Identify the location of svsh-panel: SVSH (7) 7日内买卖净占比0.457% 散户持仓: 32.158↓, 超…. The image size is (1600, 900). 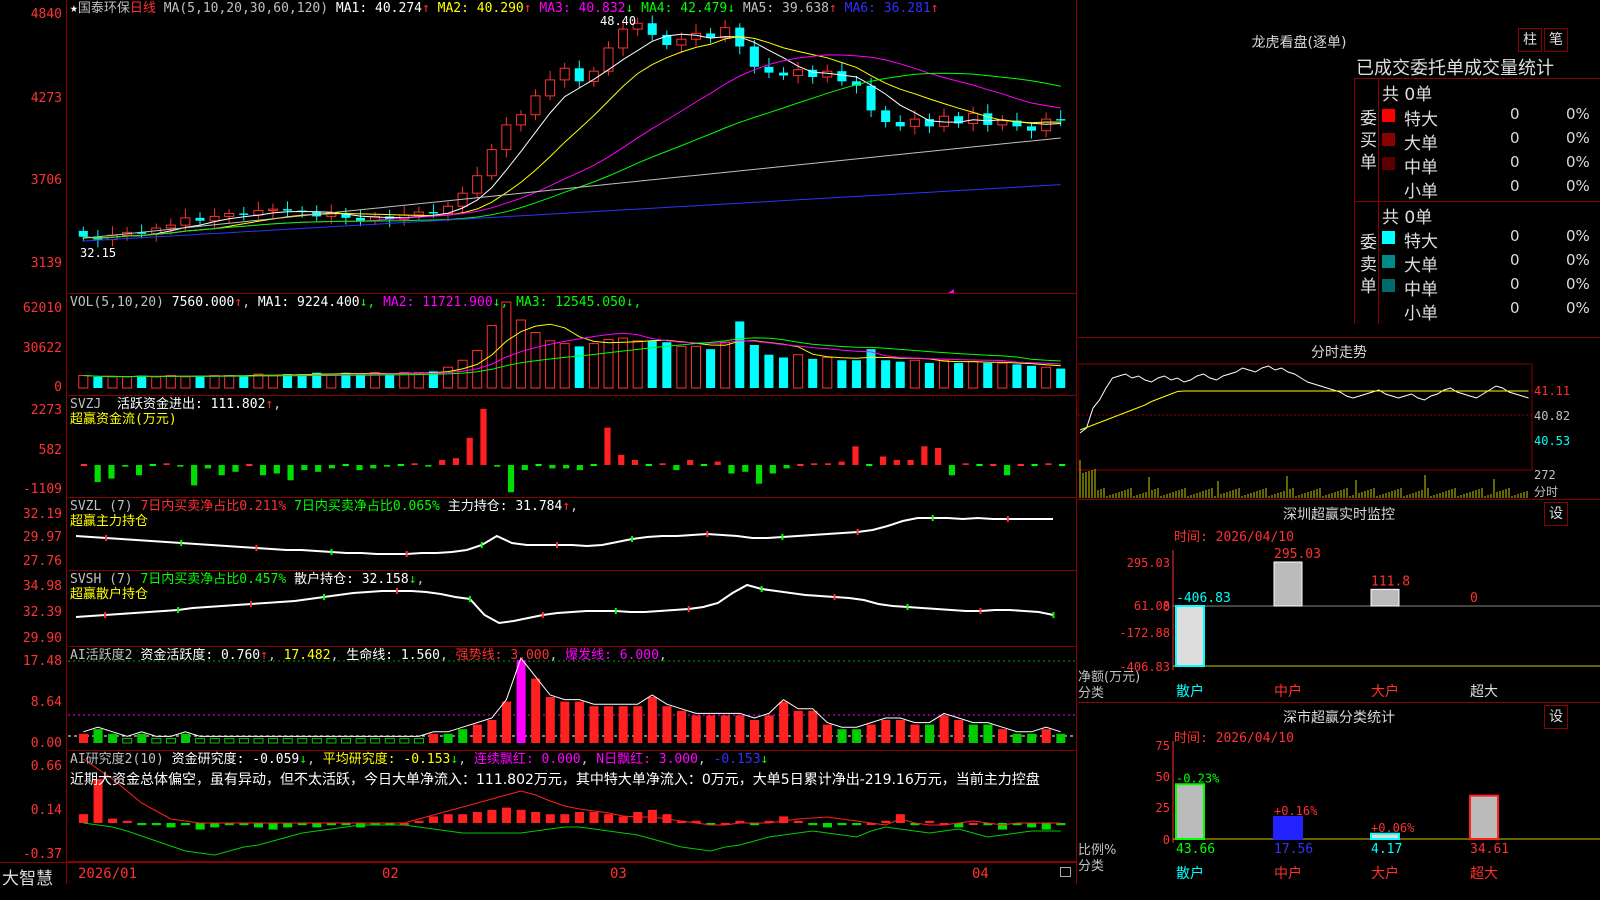
(572, 609).